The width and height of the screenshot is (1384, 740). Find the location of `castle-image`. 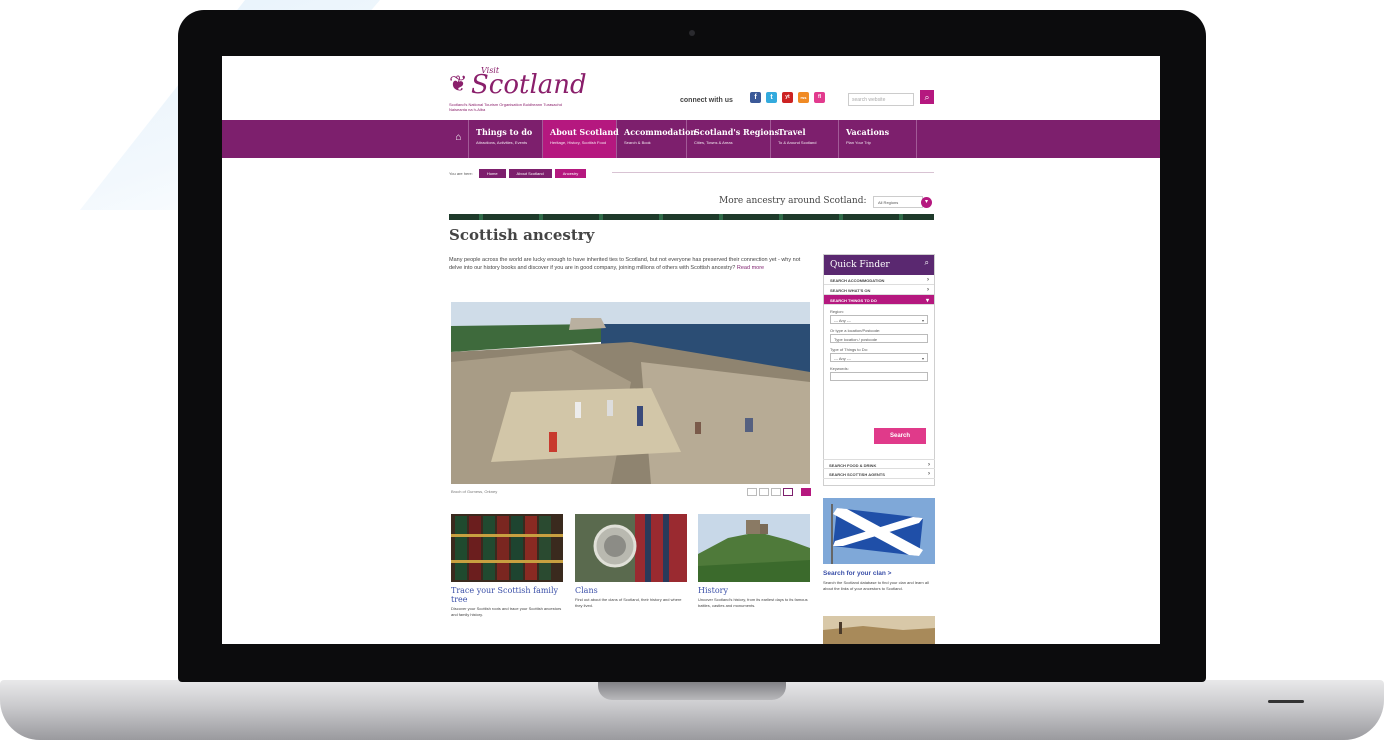

castle-image is located at coordinates (754, 548).